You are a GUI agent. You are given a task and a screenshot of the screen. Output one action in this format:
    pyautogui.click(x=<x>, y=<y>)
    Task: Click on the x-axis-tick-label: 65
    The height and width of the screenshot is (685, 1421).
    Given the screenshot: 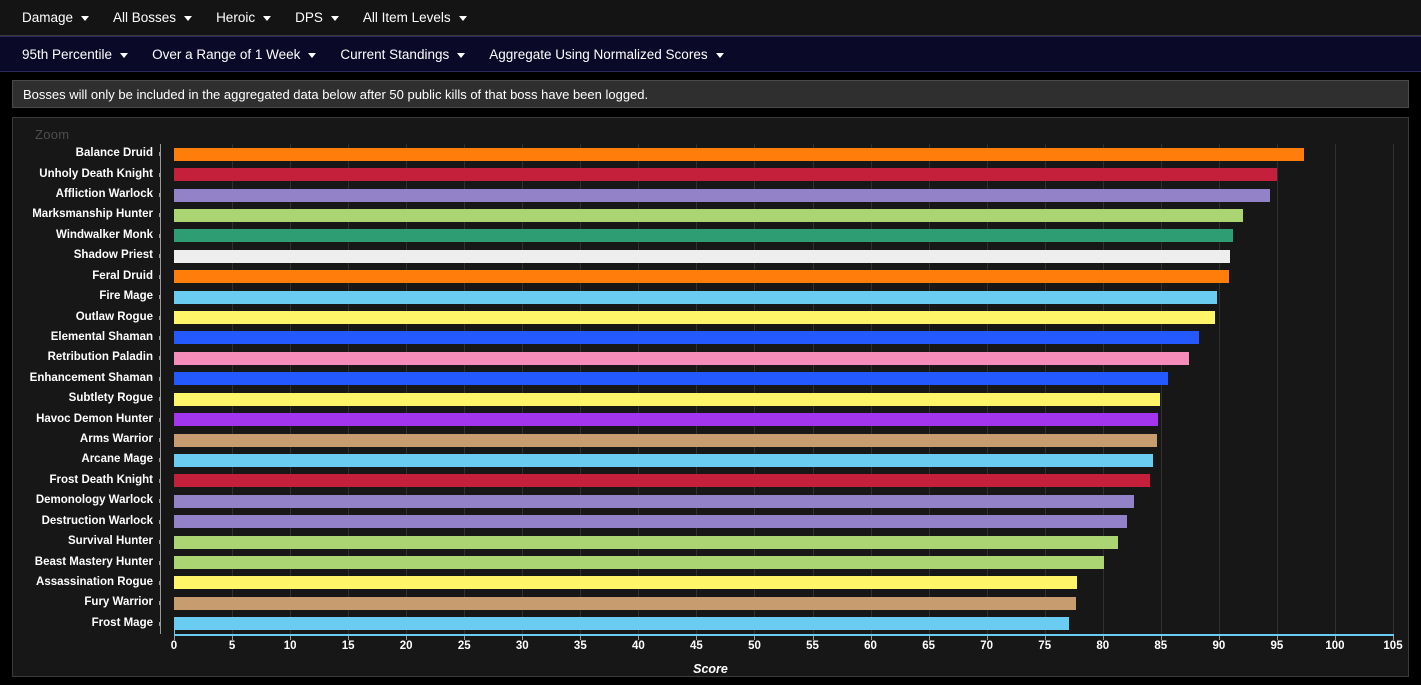 What is the action you would take?
    pyautogui.click(x=929, y=646)
    